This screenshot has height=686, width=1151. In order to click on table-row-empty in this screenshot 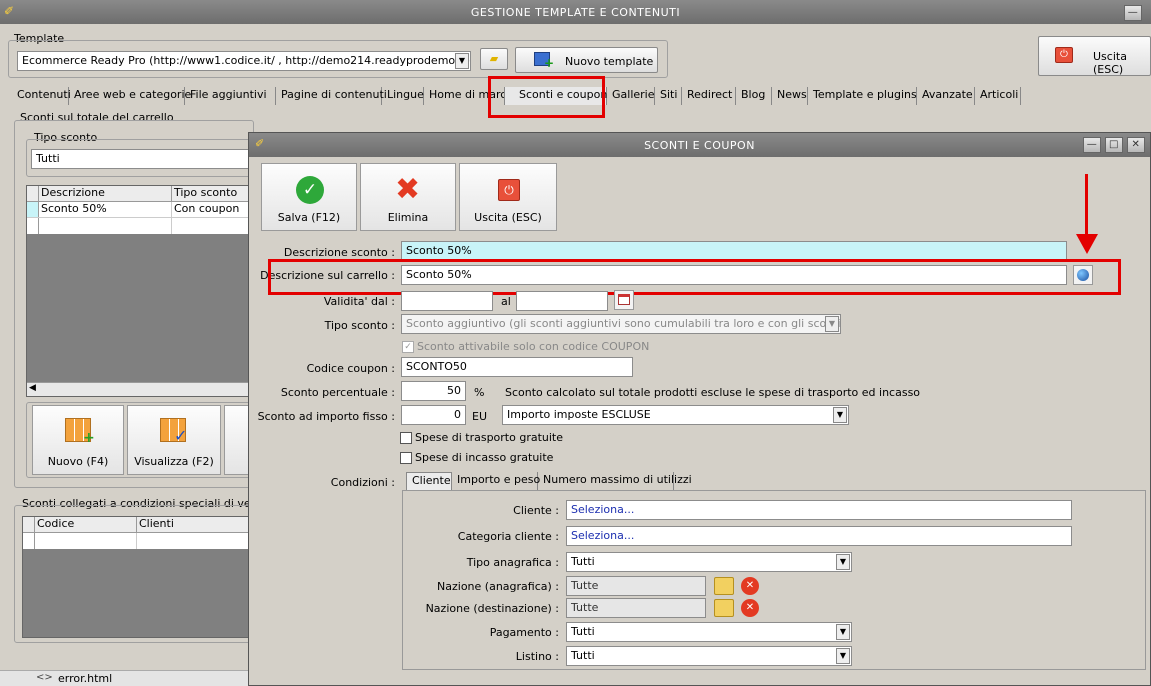, I will do `click(138, 226)`.